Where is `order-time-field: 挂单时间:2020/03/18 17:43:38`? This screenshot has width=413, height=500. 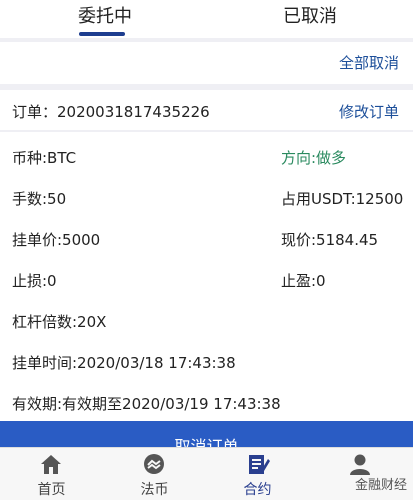 order-time-field: 挂单时间:2020/03/18 17:43:38 is located at coordinates (124, 363).